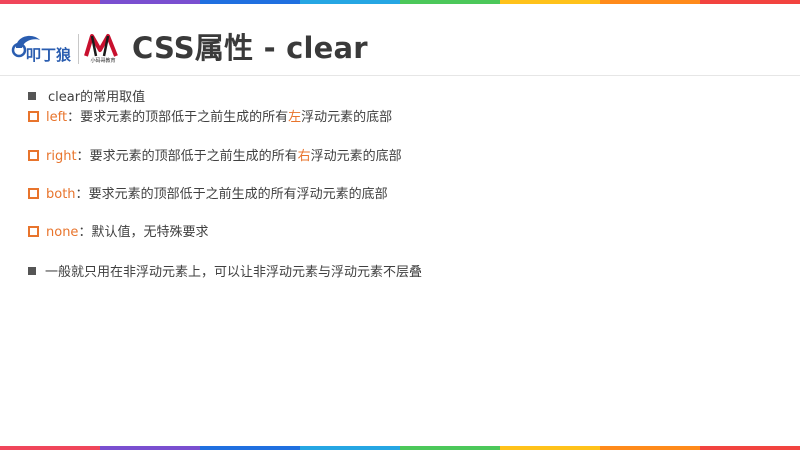 The height and width of the screenshot is (450, 800). What do you see at coordinates (400, 448) in the screenshot?
I see `bottom-color-stripe` at bounding box center [400, 448].